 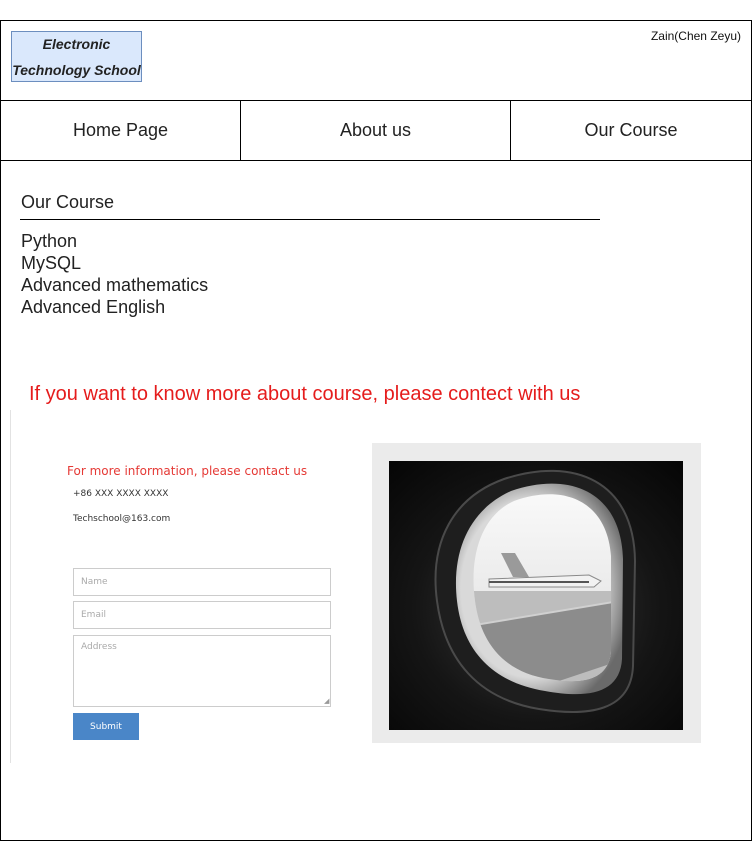 What do you see at coordinates (76, 56) in the screenshot?
I see `school-logo: Electronic Technology School` at bounding box center [76, 56].